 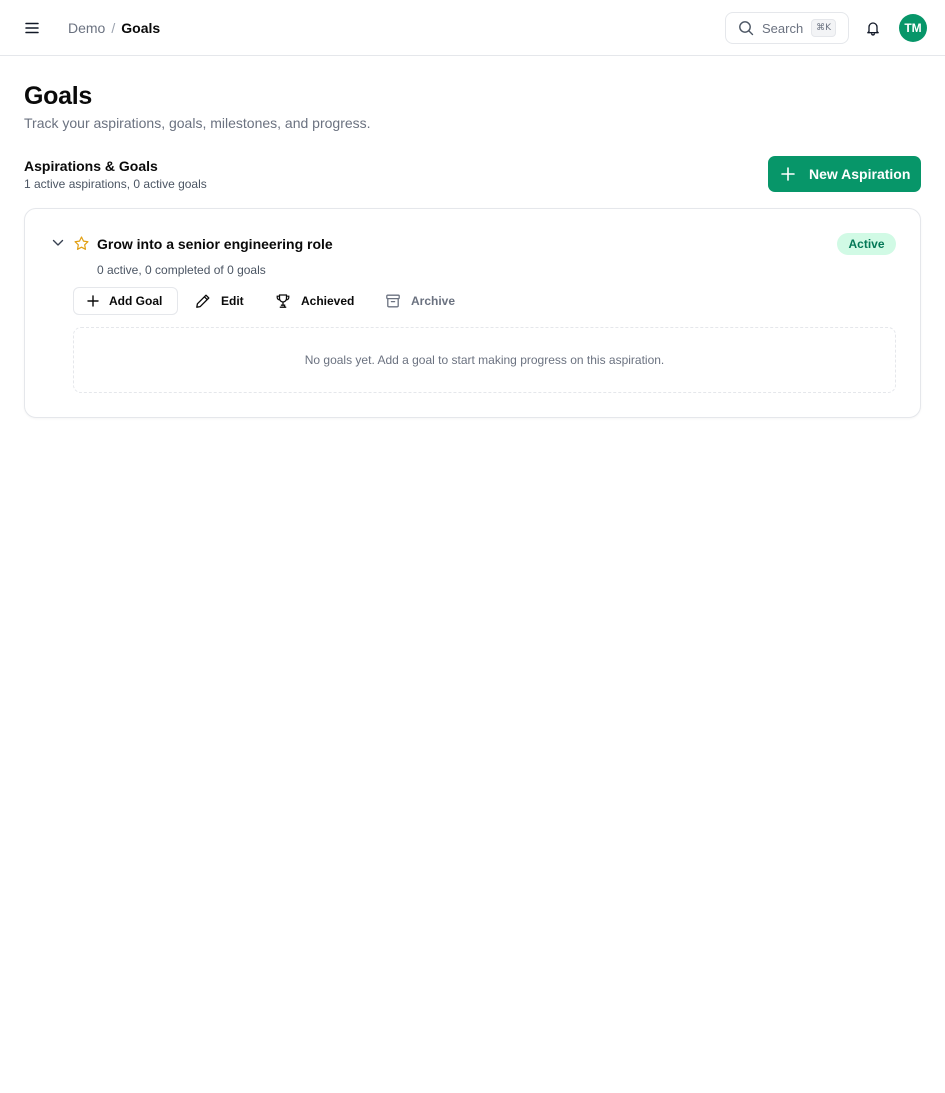 What do you see at coordinates (203, 301) in the screenshot?
I see `pencil-icon` at bounding box center [203, 301].